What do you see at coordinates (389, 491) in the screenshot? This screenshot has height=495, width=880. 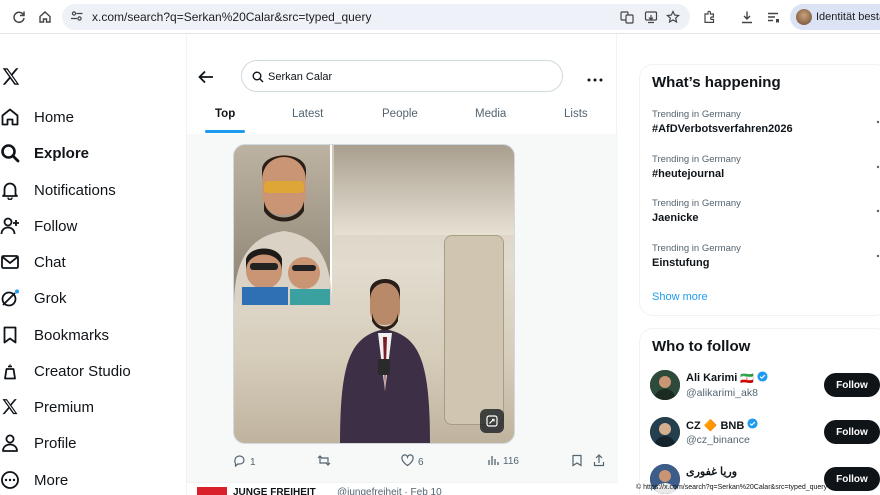 I see `post-author-handle: @jungefreiheit · Feb 10` at bounding box center [389, 491].